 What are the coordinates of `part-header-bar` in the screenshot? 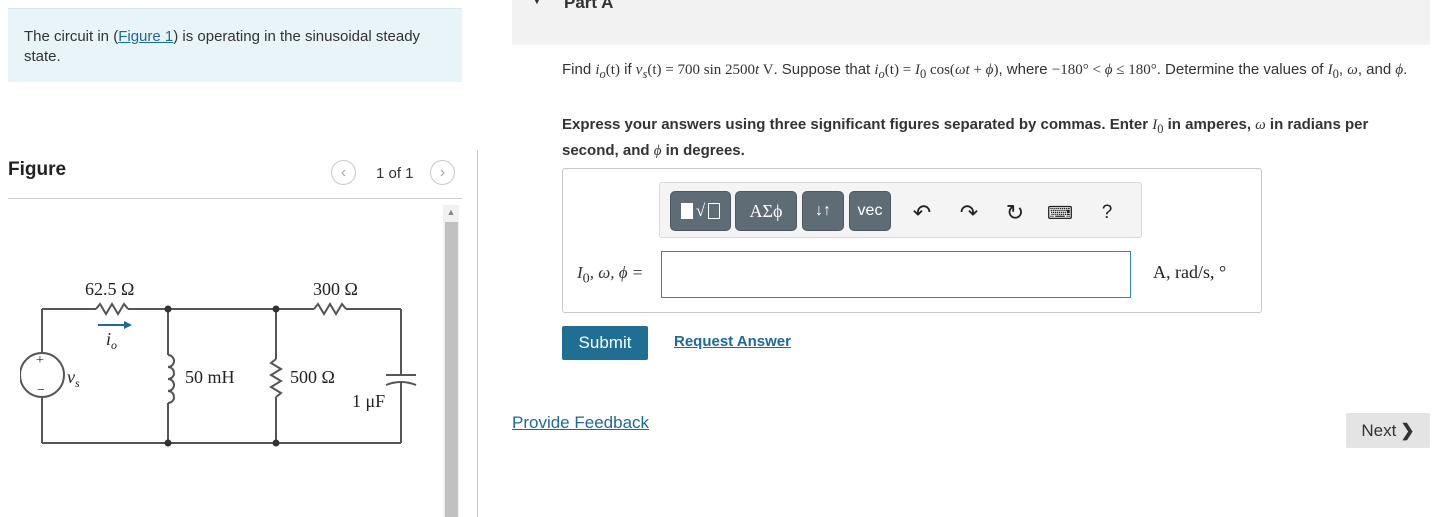 It's located at (971, 22).